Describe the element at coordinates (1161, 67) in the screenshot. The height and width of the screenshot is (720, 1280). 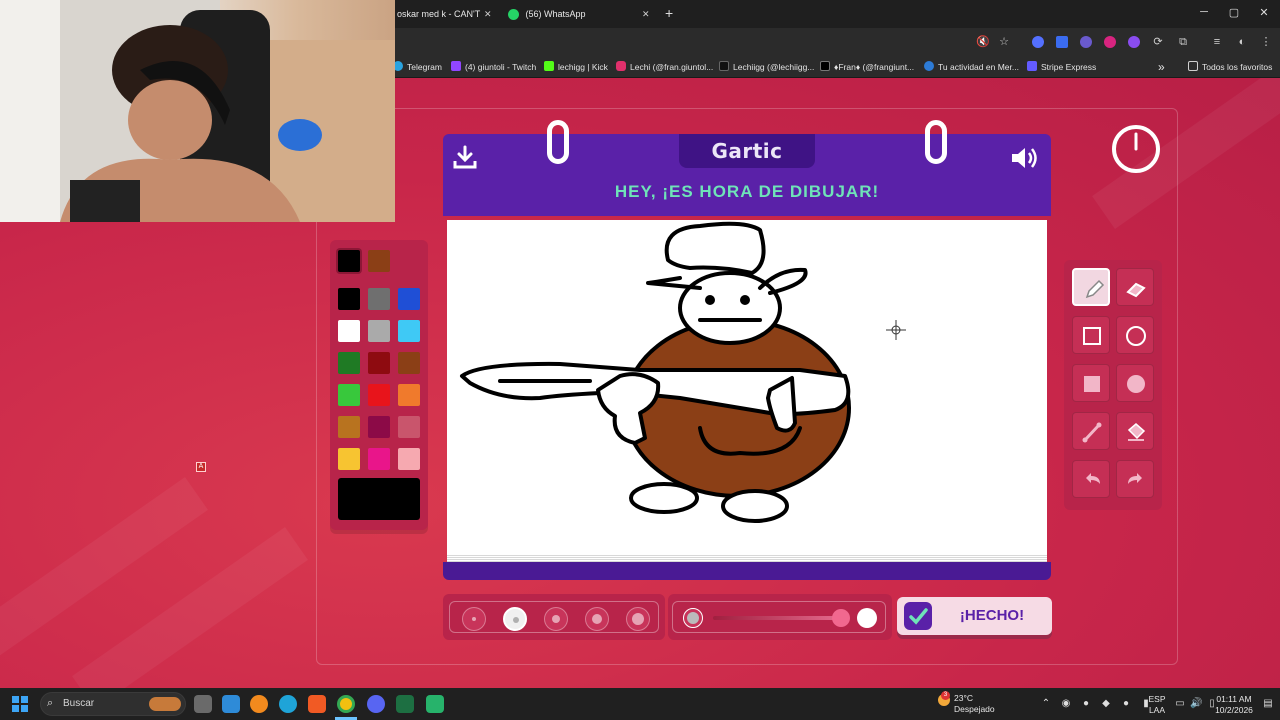
I see `bookmarks-overflow-button: »` at that location.